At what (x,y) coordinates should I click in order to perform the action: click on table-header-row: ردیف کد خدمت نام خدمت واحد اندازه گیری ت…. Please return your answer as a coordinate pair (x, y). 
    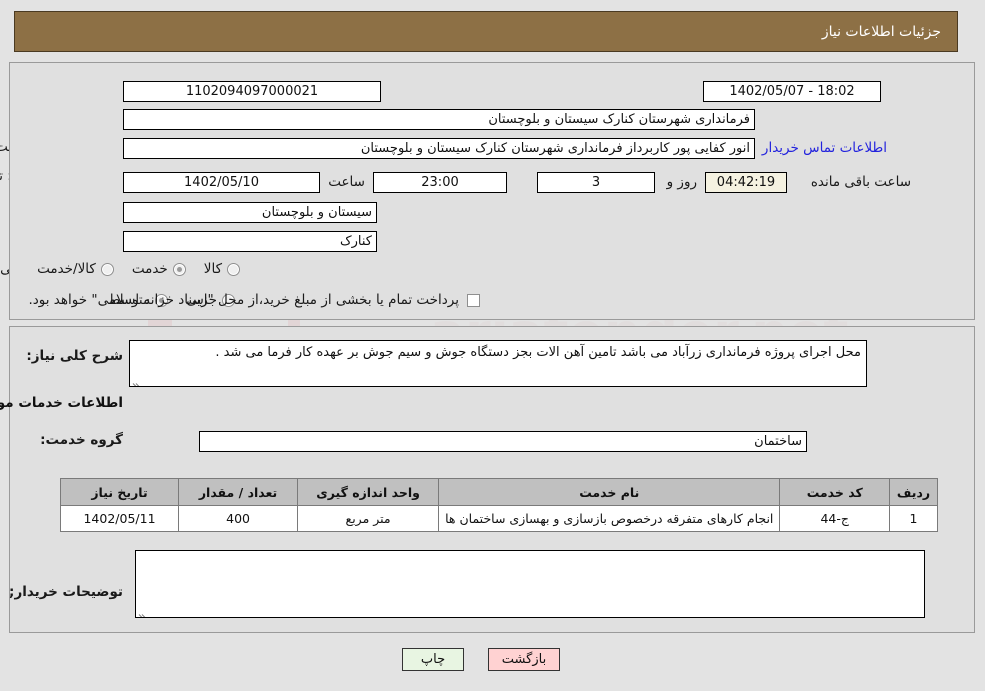
    Looking at the image, I should click on (498, 492).